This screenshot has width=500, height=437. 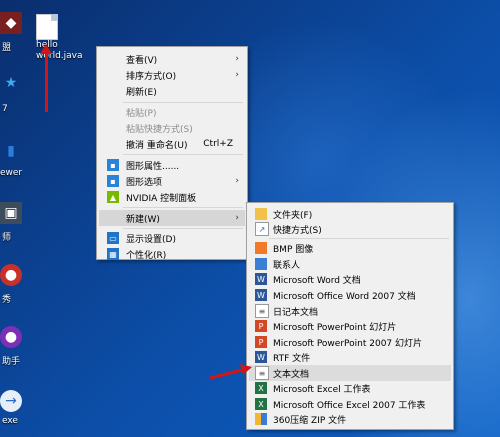 What do you see at coordinates (292, 358) in the screenshot?
I see `submenu-label: RTF 文件` at bounding box center [292, 358].